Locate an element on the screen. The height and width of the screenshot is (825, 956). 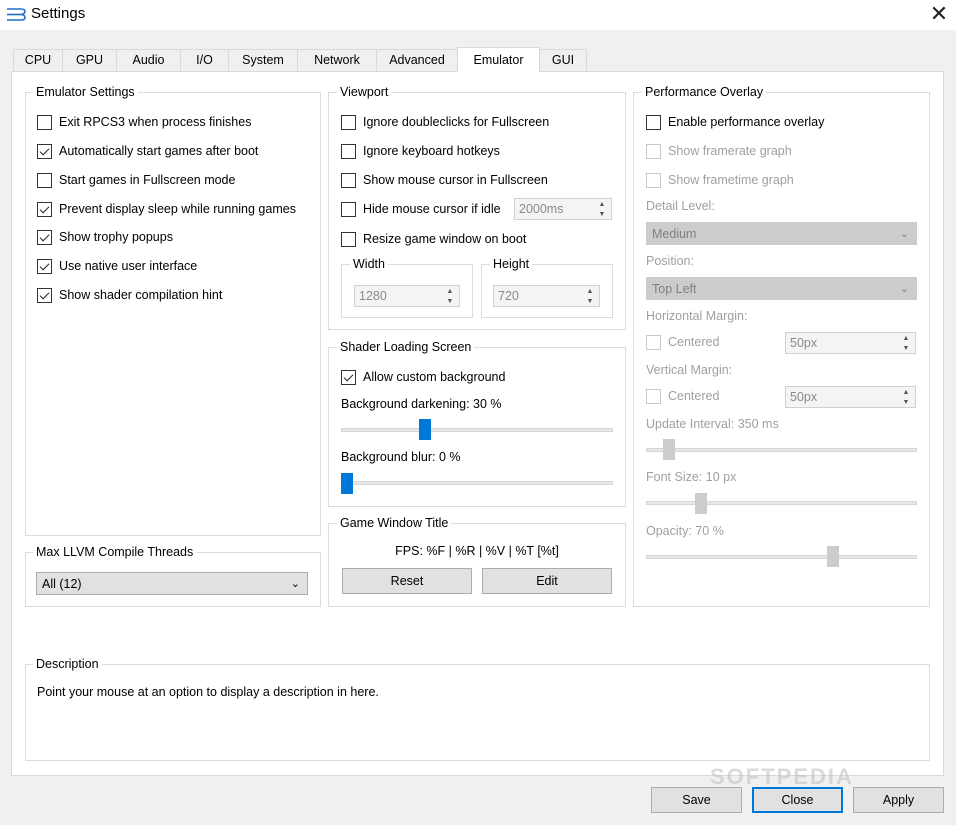
vertical-margin-spinbox: 50px ▲ ▼ is located at coordinates (850, 397).